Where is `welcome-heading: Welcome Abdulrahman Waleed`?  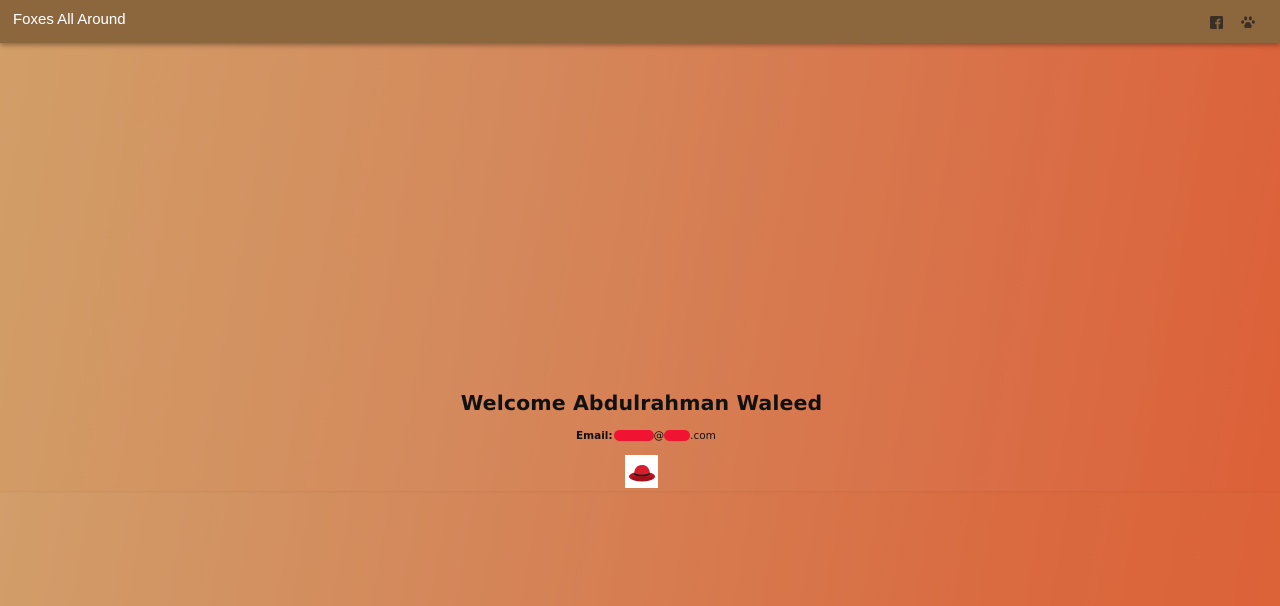
welcome-heading: Welcome Abdulrahman Waleed is located at coordinates (641, 403).